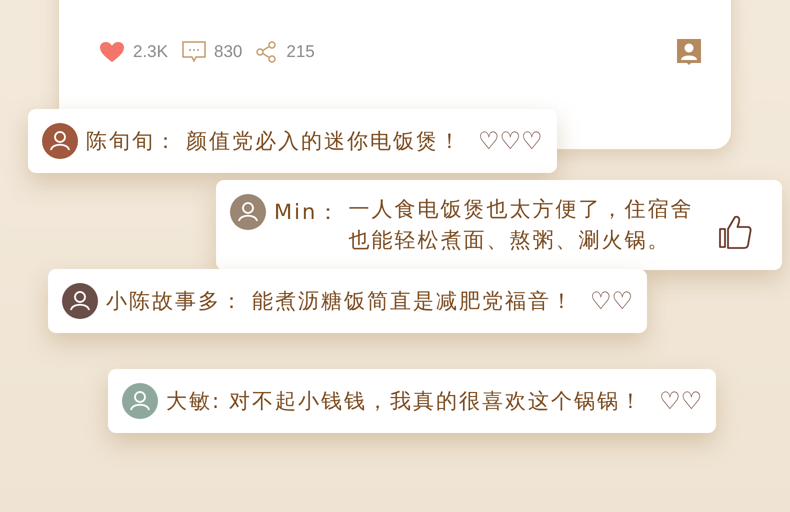  What do you see at coordinates (194, 401) in the screenshot?
I see `comment-author: 大敏:` at bounding box center [194, 401].